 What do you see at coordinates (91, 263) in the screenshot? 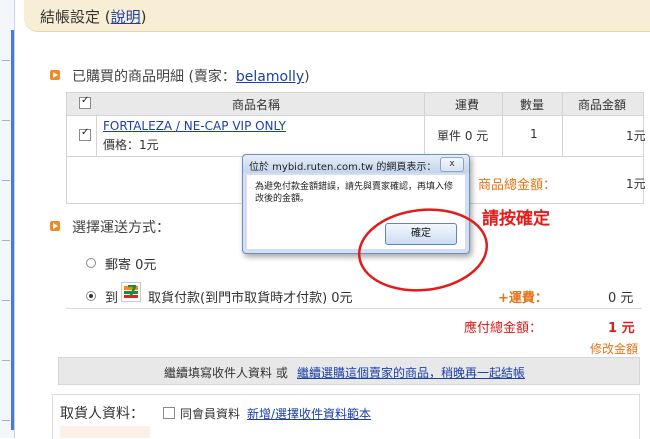
I see `radio-post` at bounding box center [91, 263].